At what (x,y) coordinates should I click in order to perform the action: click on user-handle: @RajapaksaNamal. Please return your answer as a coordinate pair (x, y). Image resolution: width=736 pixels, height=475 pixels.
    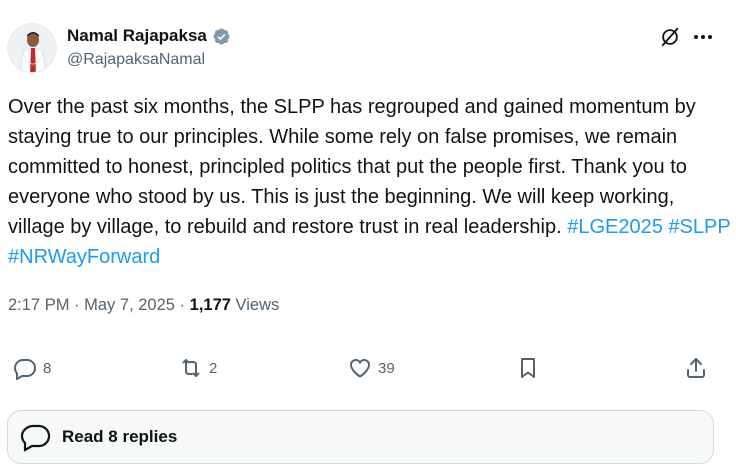
    Looking at the image, I should click on (136, 60).